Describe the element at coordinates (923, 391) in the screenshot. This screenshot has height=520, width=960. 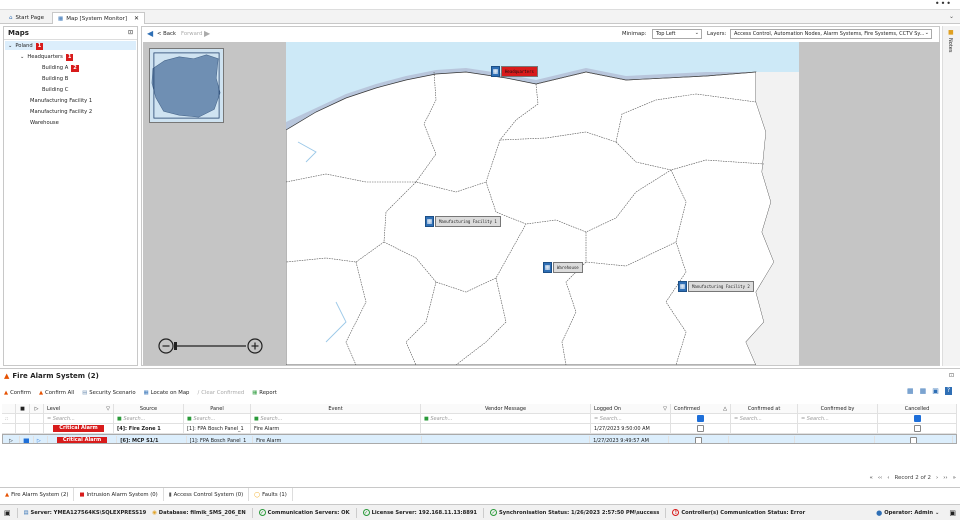
I see `export-pdf-icon: ▦` at that location.